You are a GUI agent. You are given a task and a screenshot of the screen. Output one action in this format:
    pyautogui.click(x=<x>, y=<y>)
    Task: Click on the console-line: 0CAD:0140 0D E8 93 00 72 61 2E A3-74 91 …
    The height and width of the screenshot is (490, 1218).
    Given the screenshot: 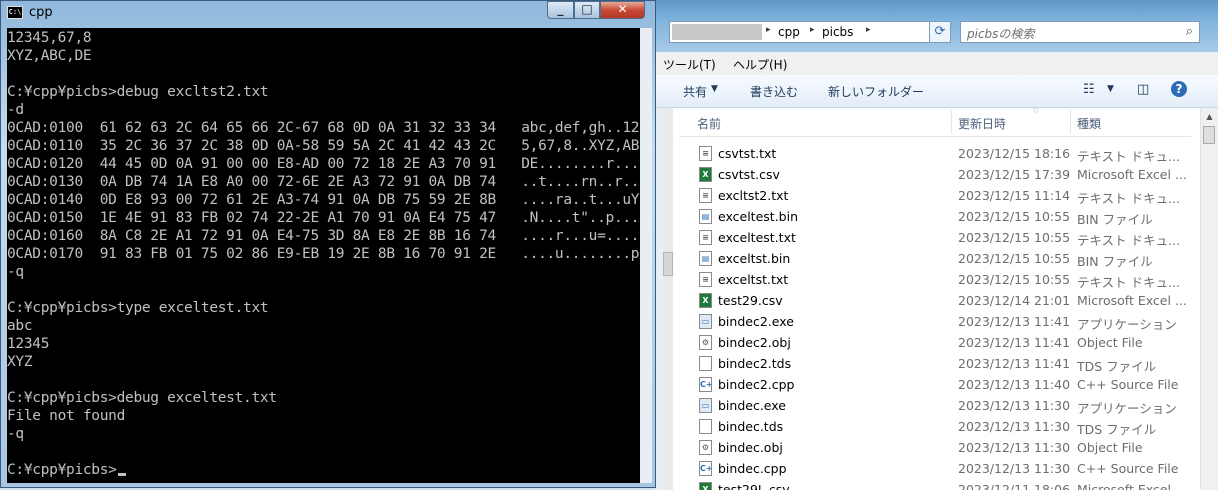 What is the action you would take?
    pyautogui.click(x=323, y=200)
    